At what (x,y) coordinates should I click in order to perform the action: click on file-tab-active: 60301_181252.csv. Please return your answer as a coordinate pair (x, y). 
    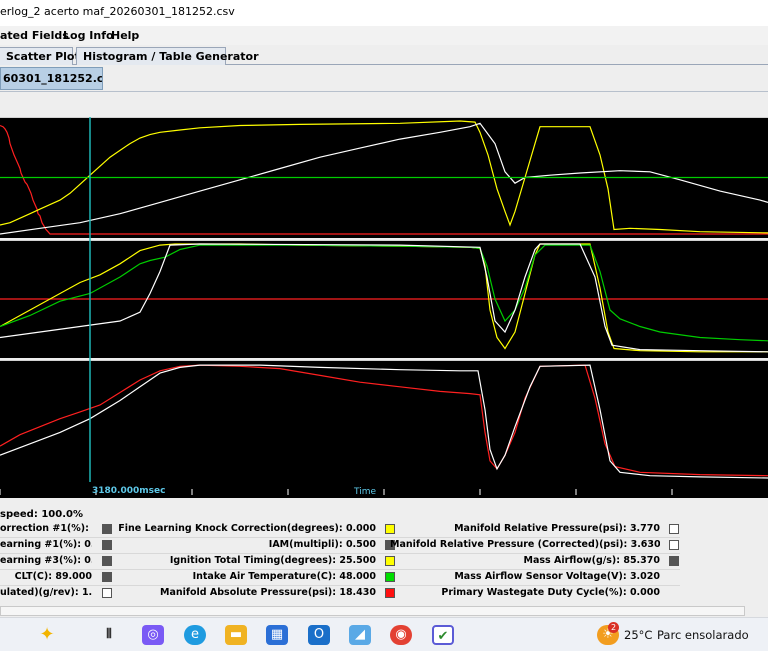
    Looking at the image, I should click on (51, 78).